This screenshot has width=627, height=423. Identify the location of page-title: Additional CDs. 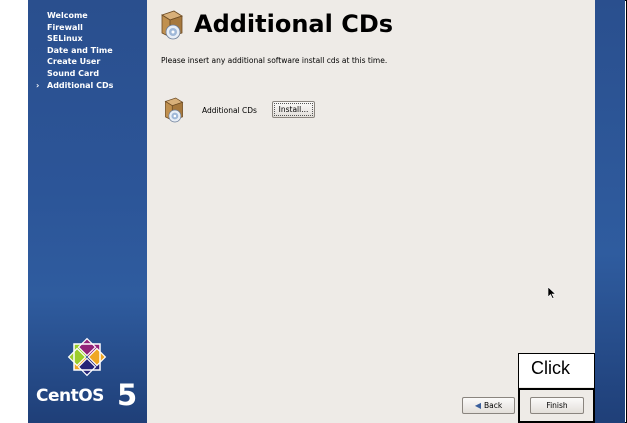
(294, 24).